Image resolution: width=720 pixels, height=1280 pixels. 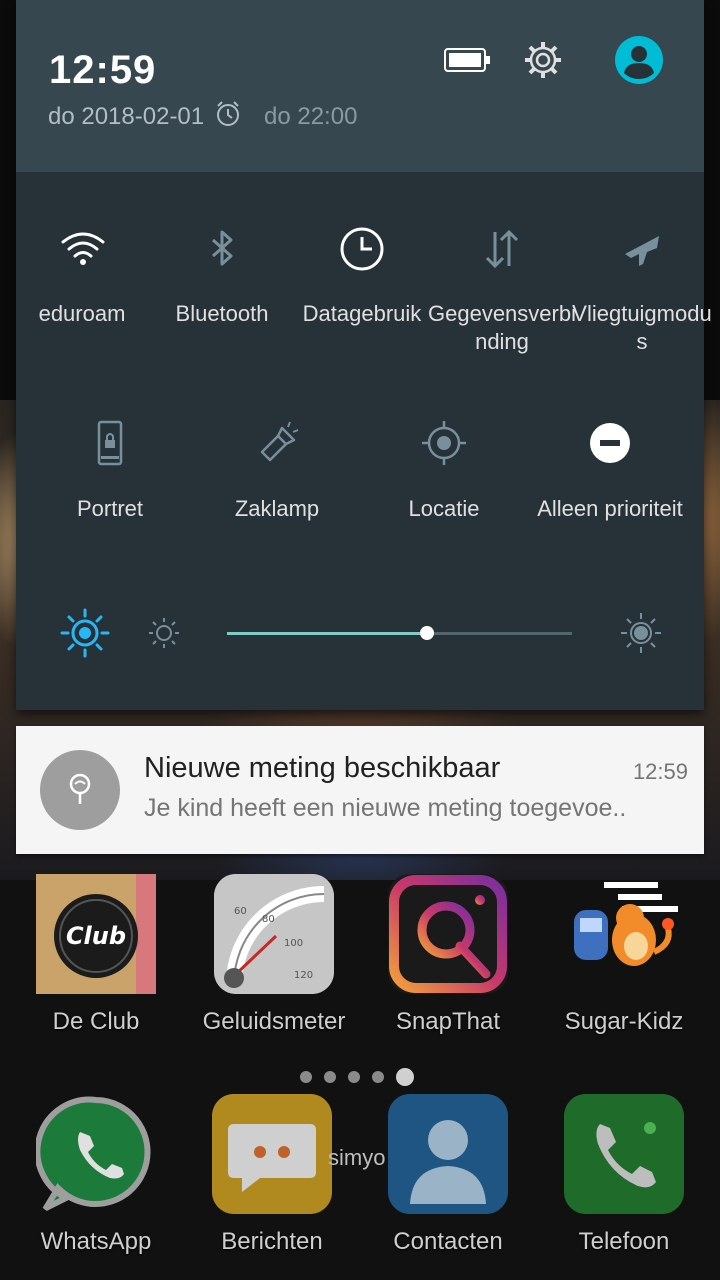 I want to click on tile-label: Locatie, so click(x=444, y=508).